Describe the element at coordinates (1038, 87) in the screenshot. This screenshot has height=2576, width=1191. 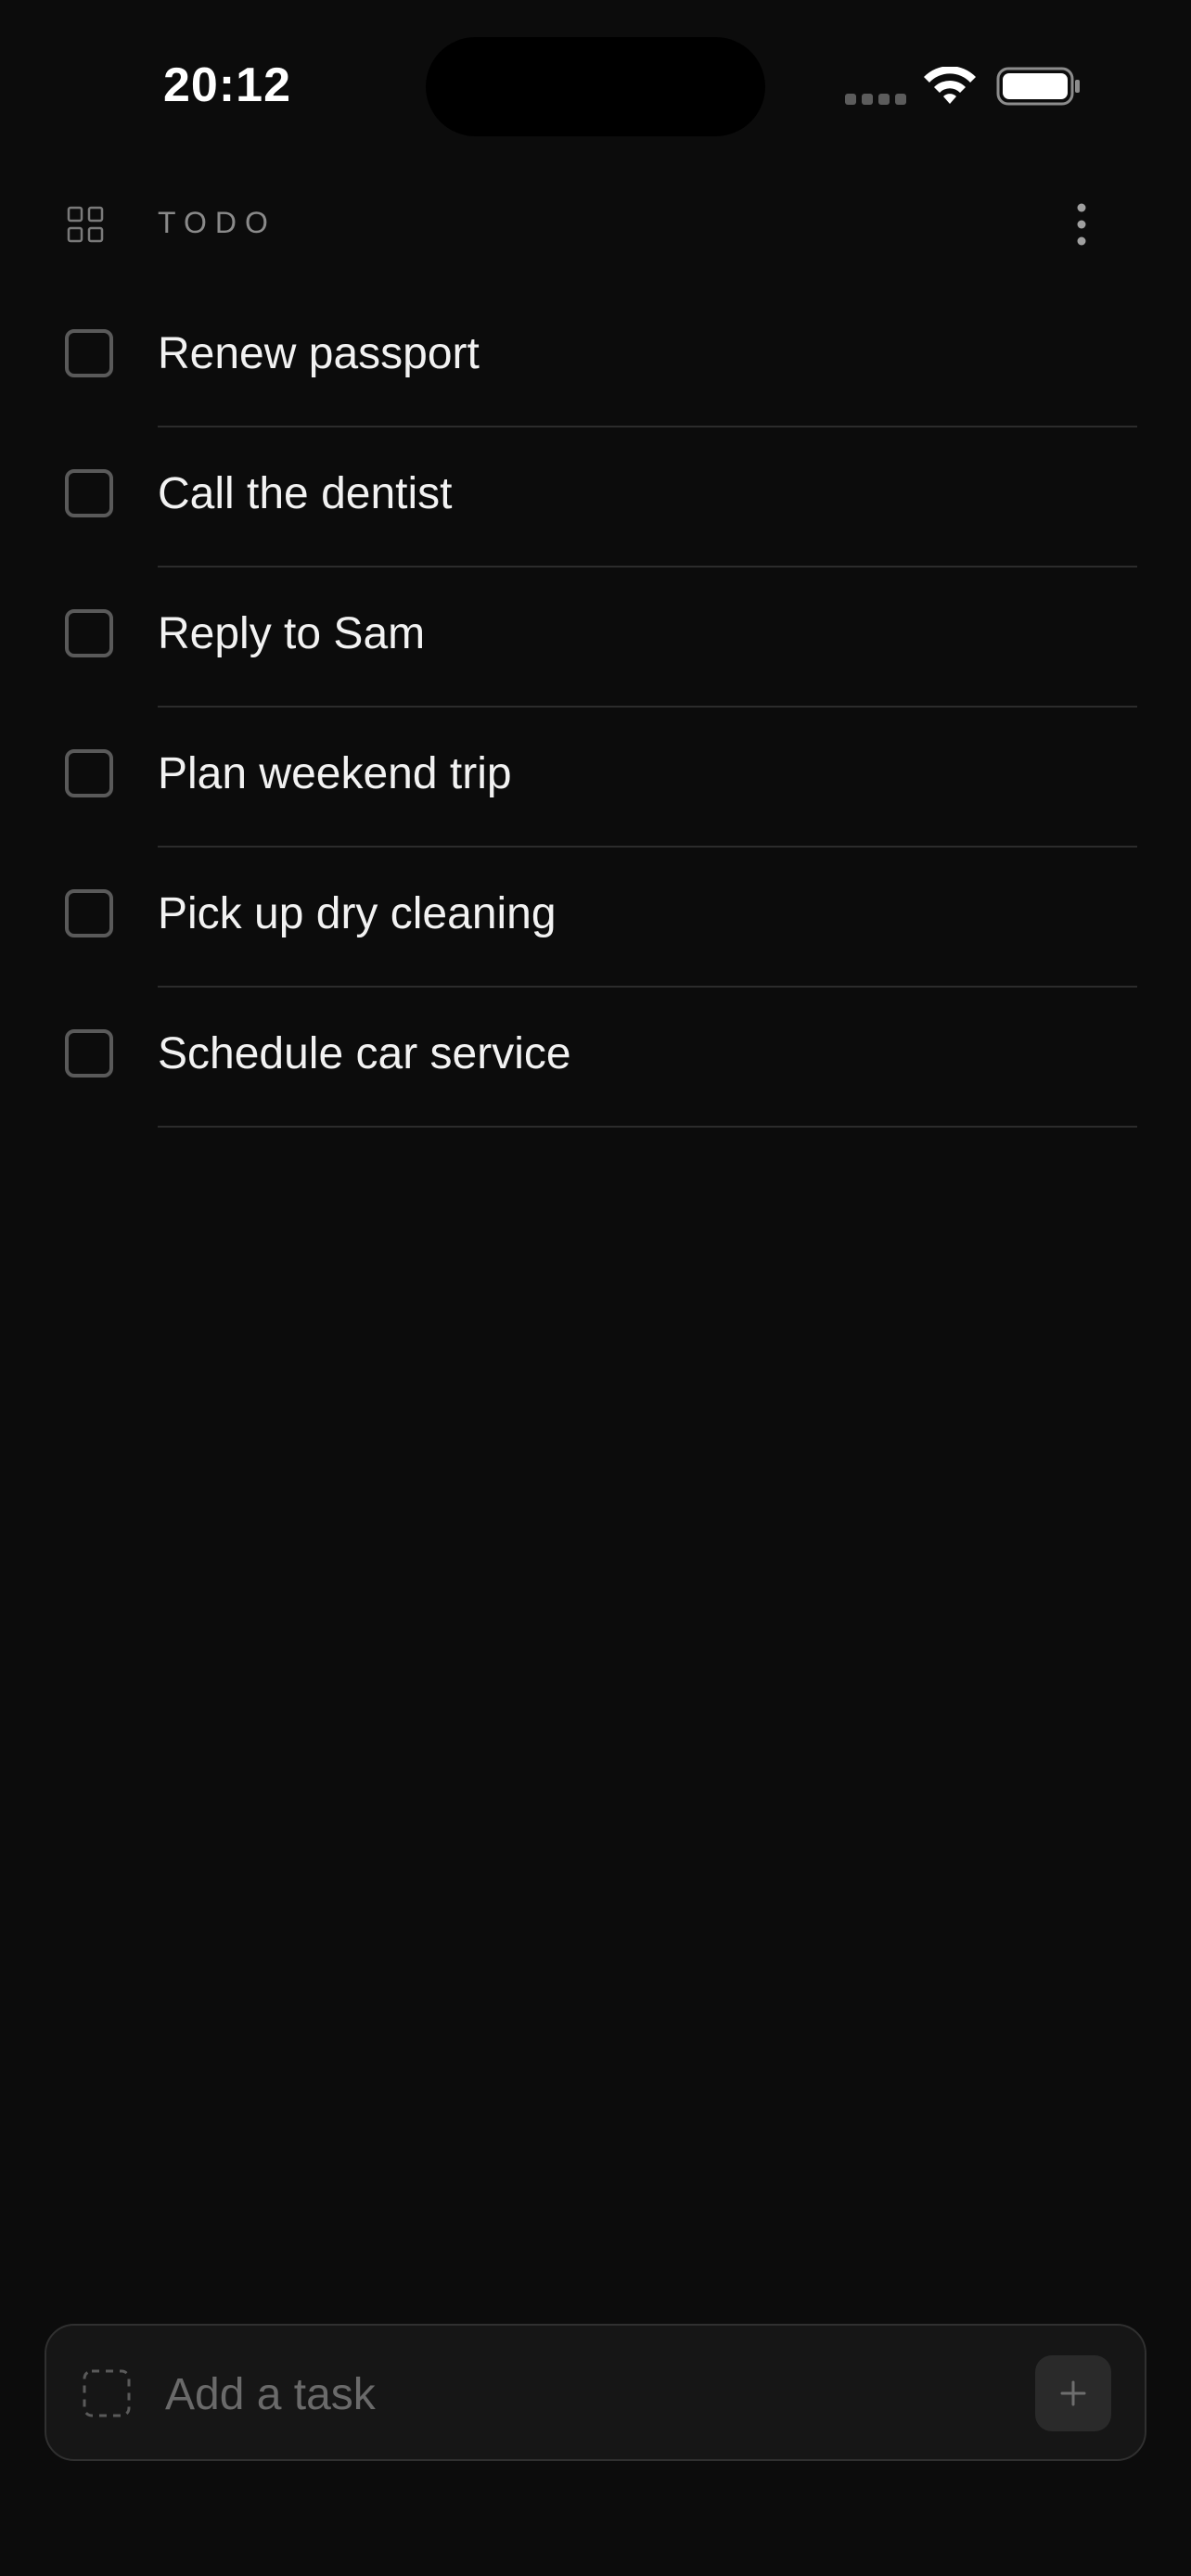
I see `battery-icon` at that location.